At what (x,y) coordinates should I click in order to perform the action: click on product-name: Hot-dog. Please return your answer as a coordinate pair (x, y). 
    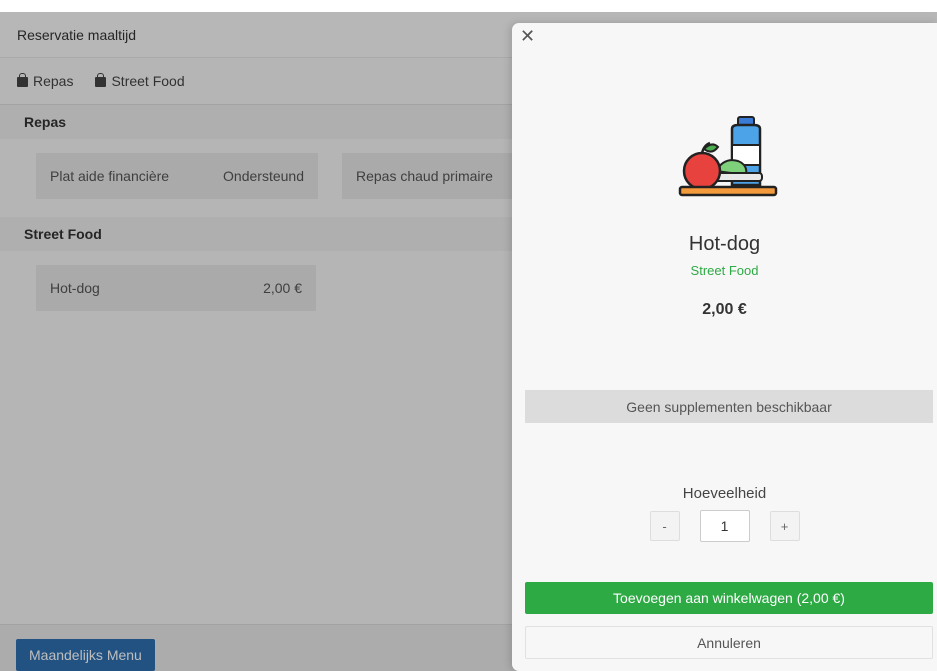
    Looking at the image, I should click on (724, 244).